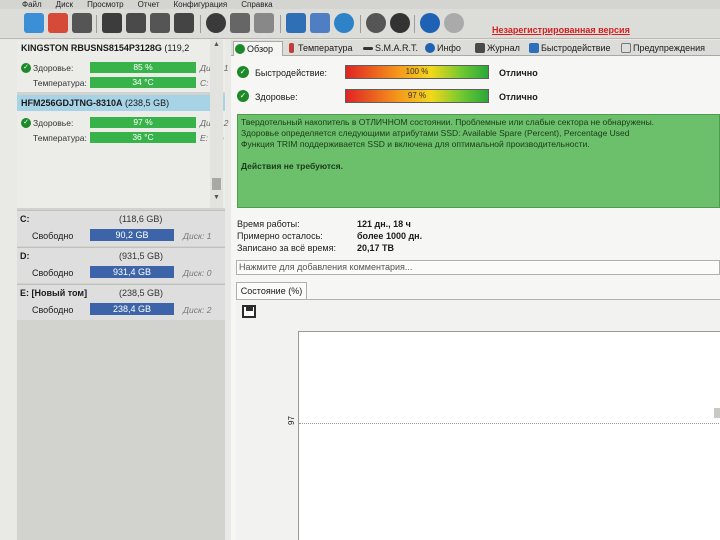  Describe the element at coordinates (576, 48) in the screenshot. I see `tab-label: Быстродействие` at that location.